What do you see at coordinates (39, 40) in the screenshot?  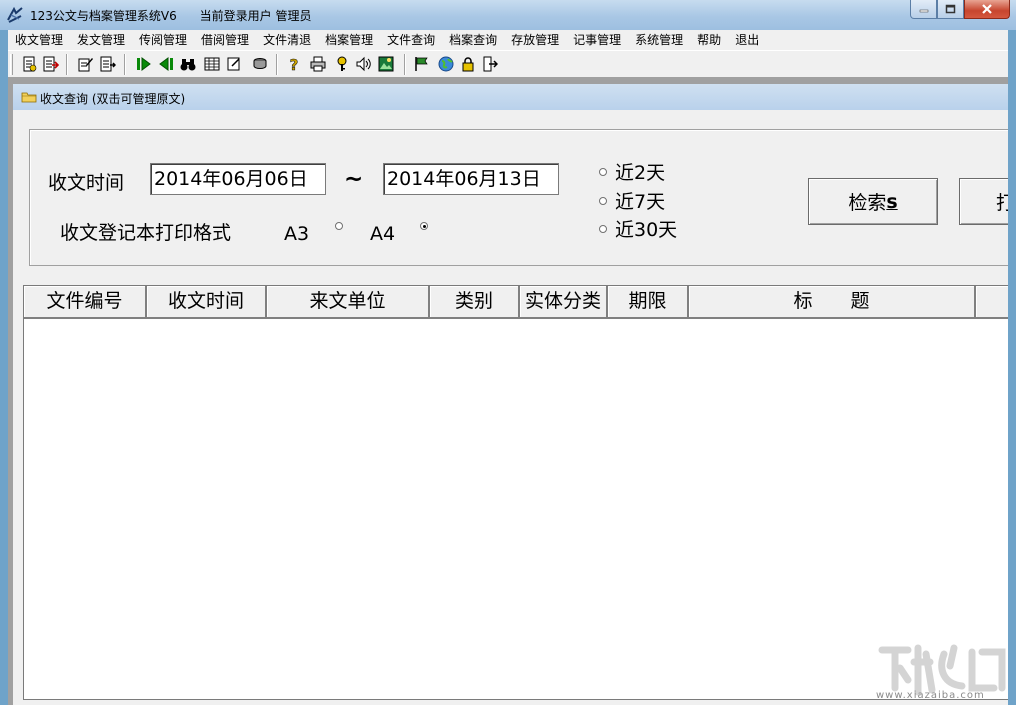 I see `menu-receive-docs: 收文管理` at bounding box center [39, 40].